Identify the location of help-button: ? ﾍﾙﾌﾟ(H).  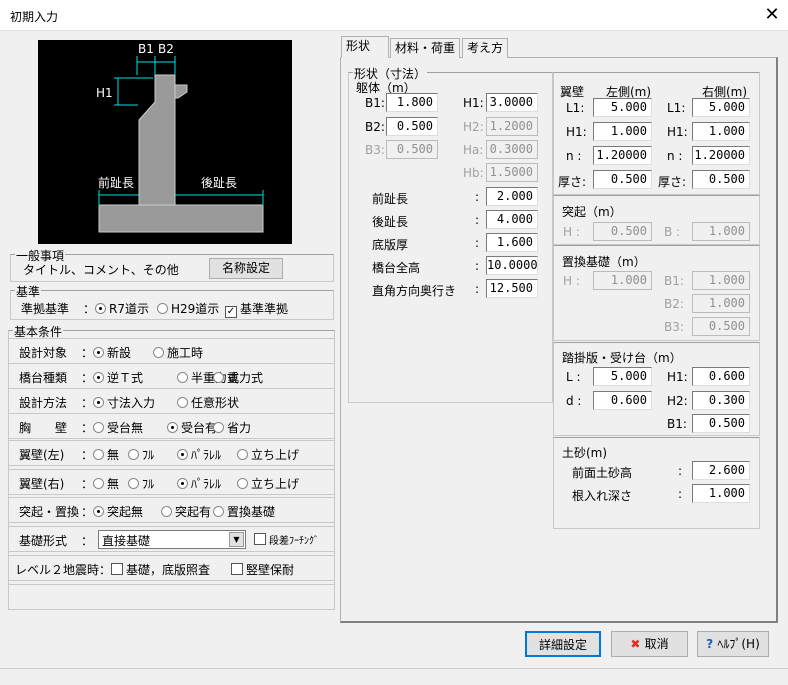
(733, 644).